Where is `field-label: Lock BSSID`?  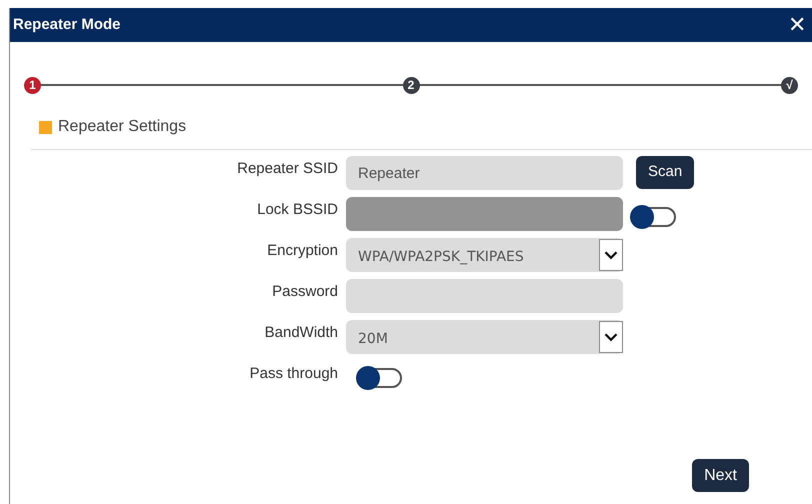
field-label: Lock BSSID is located at coordinates (297, 210).